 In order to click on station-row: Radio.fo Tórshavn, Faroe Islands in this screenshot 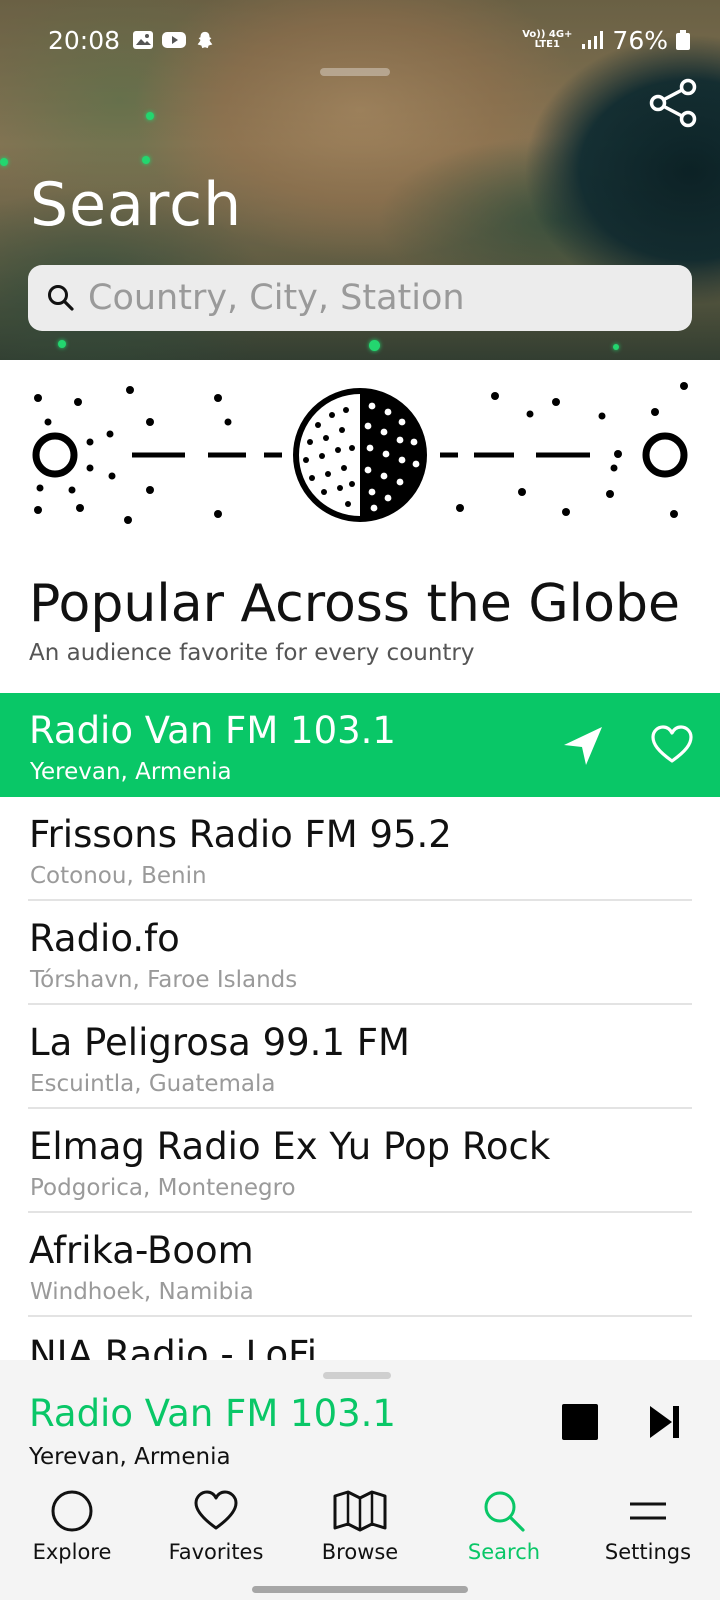, I will do `click(360, 953)`.